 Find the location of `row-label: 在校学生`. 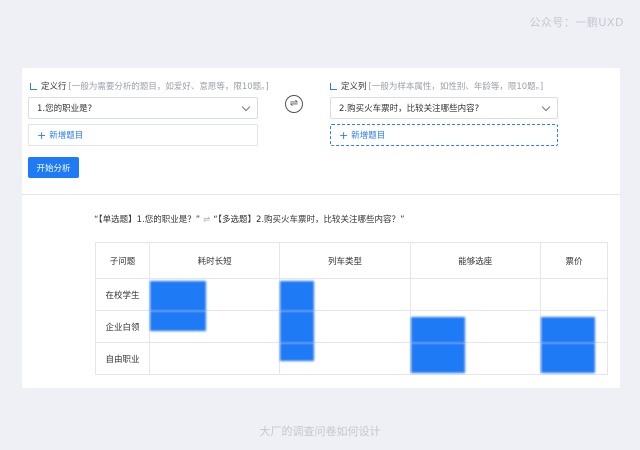

row-label: 在校学生 is located at coordinates (122, 294).